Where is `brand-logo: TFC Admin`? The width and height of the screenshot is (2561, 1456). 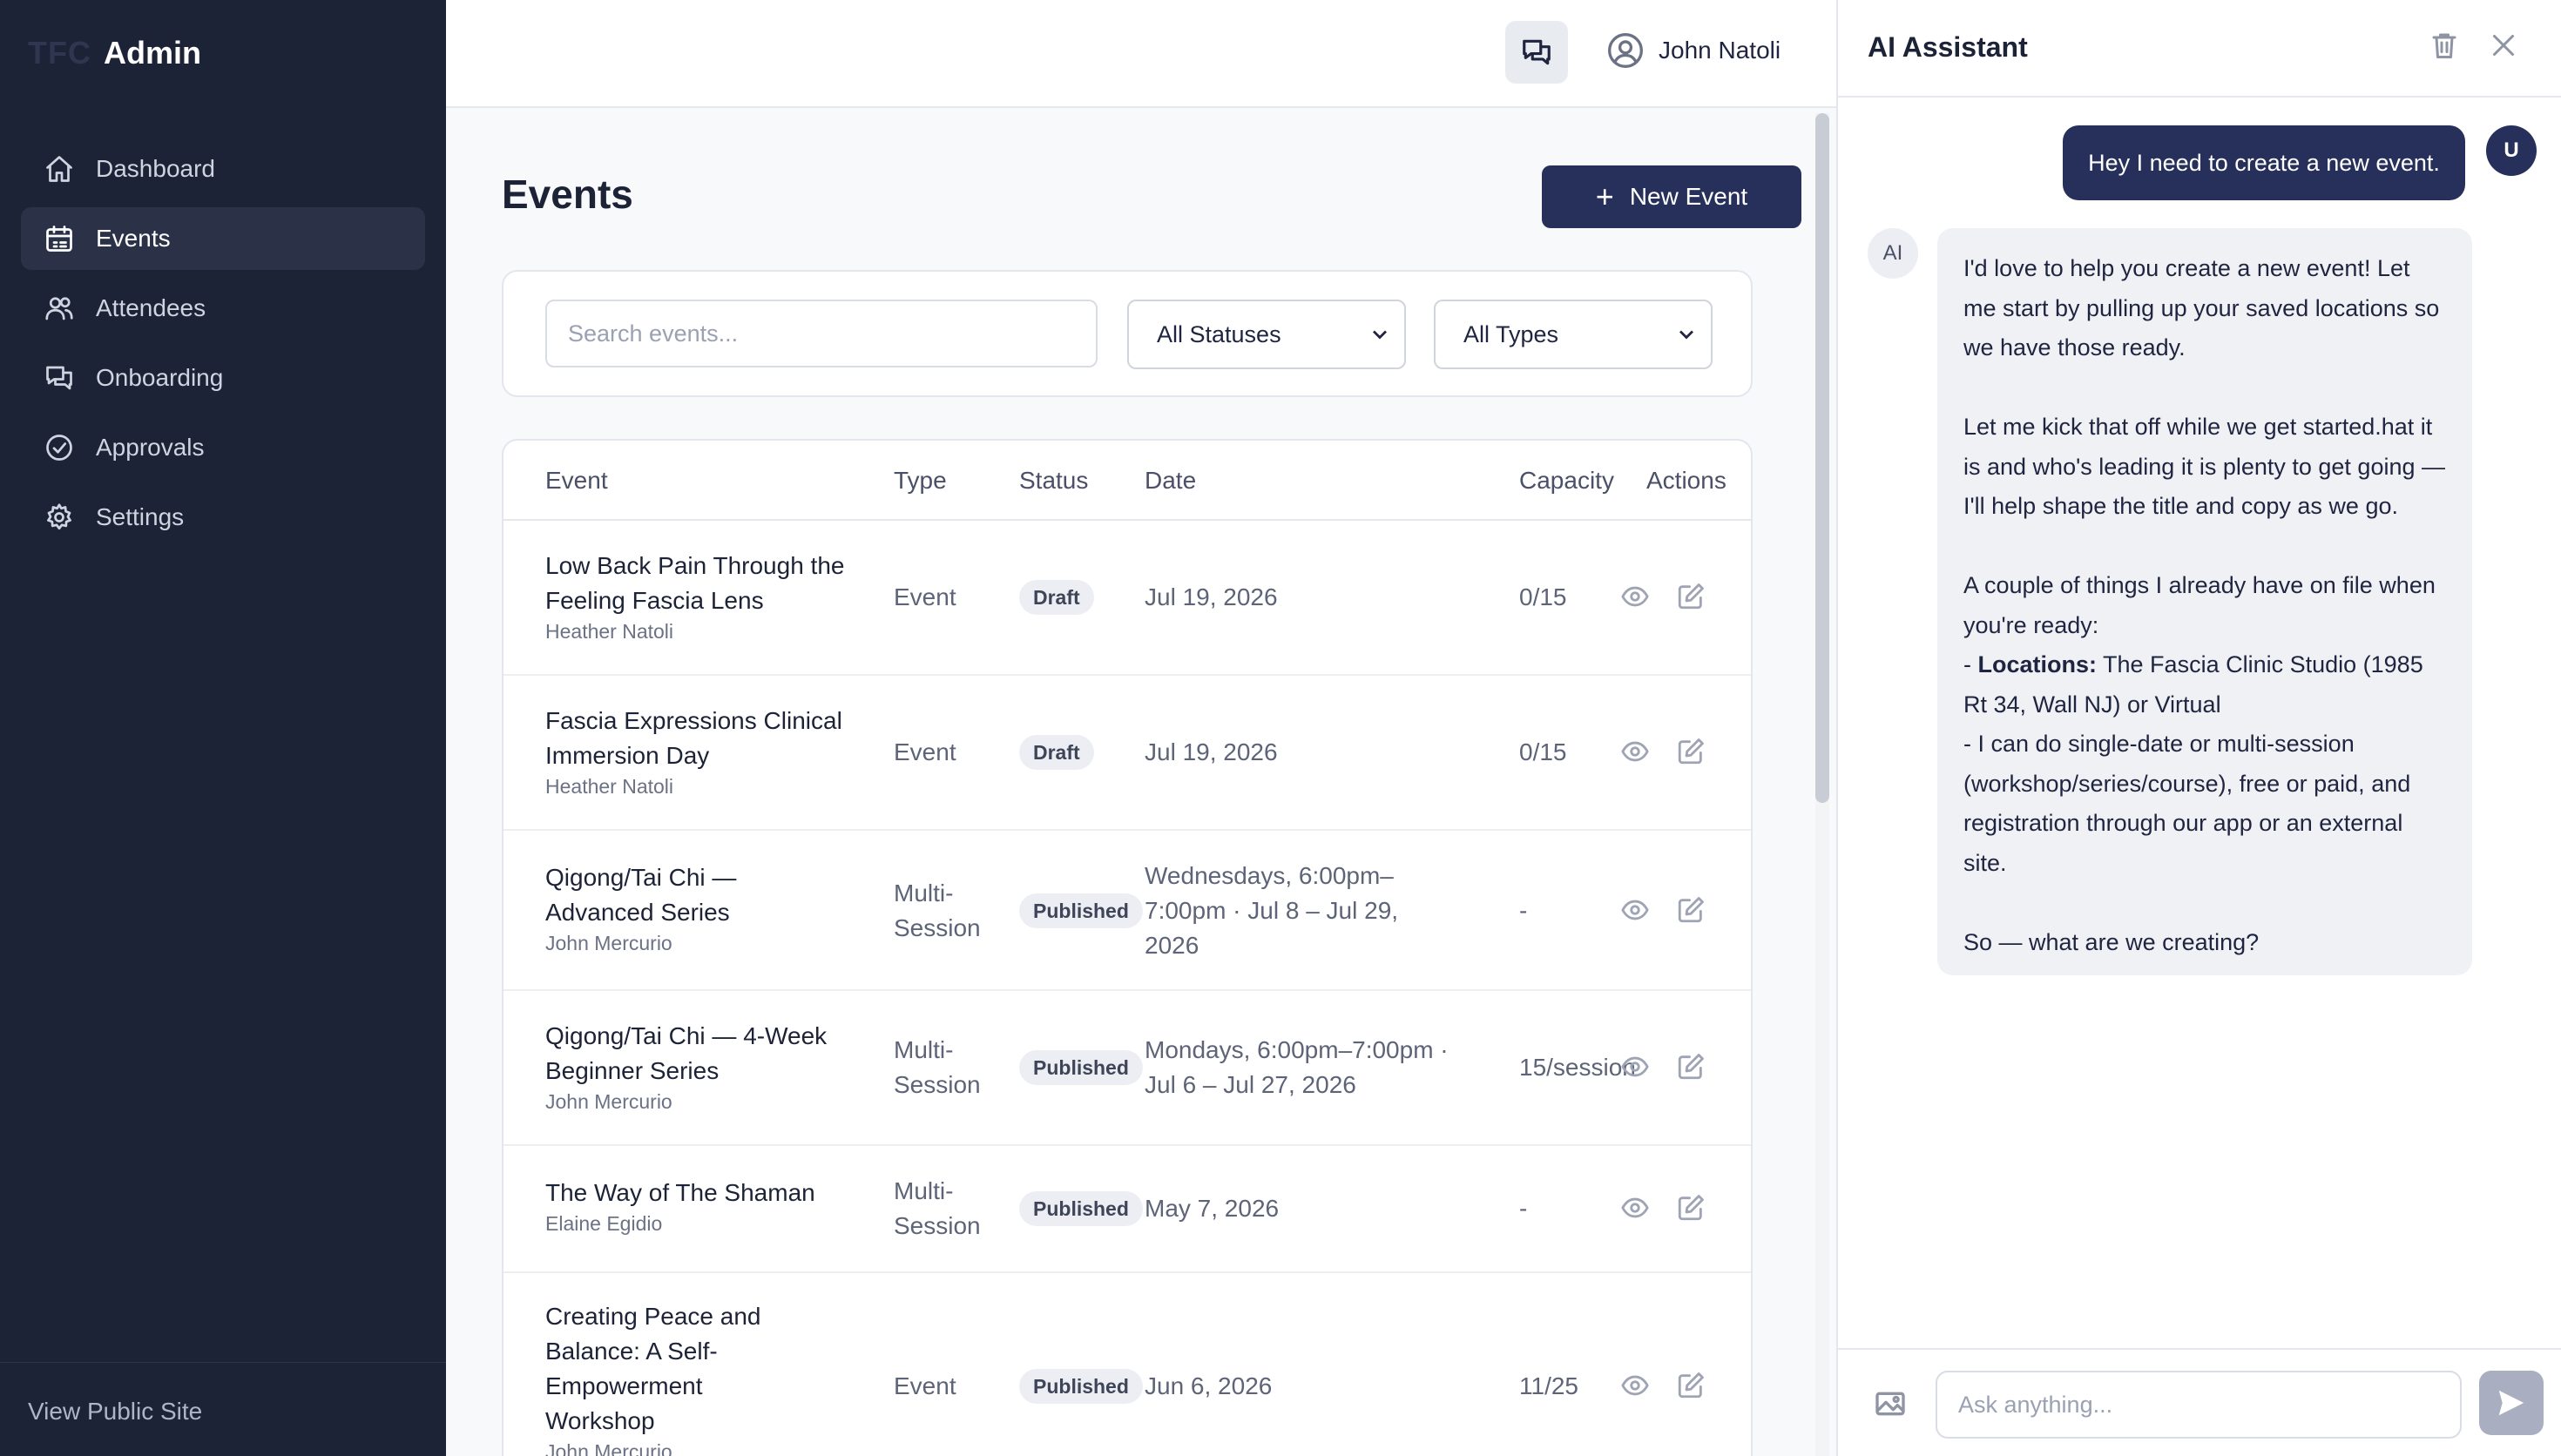 brand-logo: TFC Admin is located at coordinates (114, 53).